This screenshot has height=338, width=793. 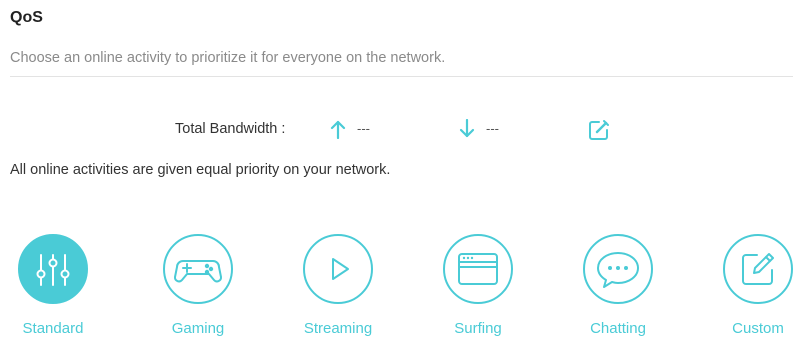 What do you see at coordinates (53, 328) in the screenshot?
I see `activity-label: Standard` at bounding box center [53, 328].